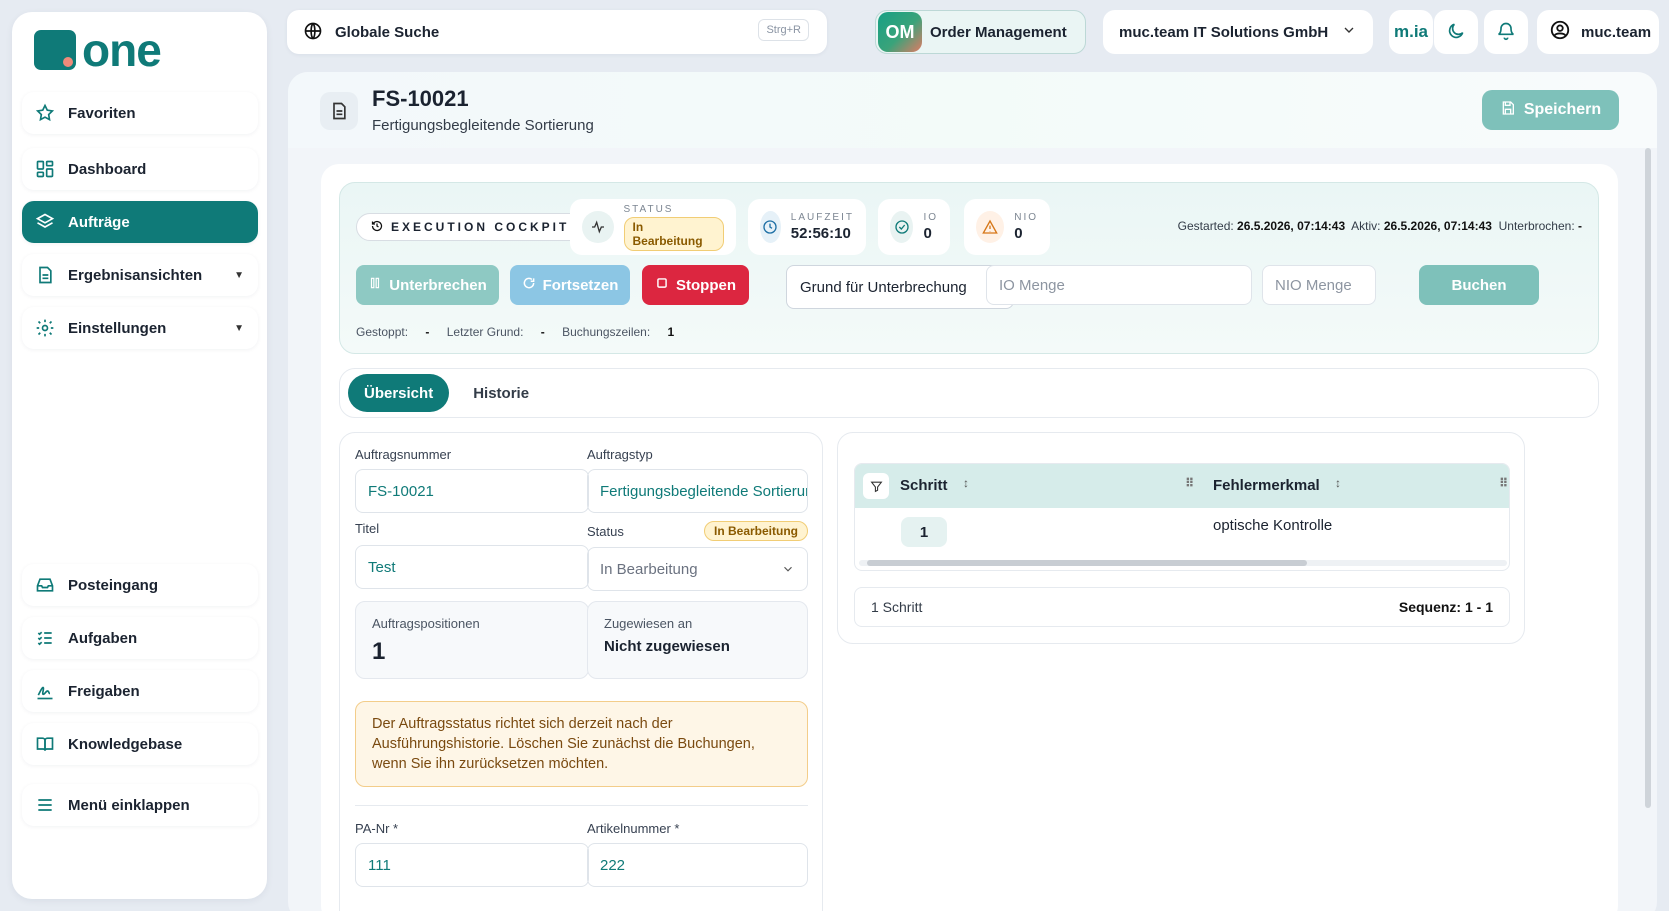 The image size is (1669, 911). I want to click on nav-settings: Einstellungen ▼, so click(140, 328).